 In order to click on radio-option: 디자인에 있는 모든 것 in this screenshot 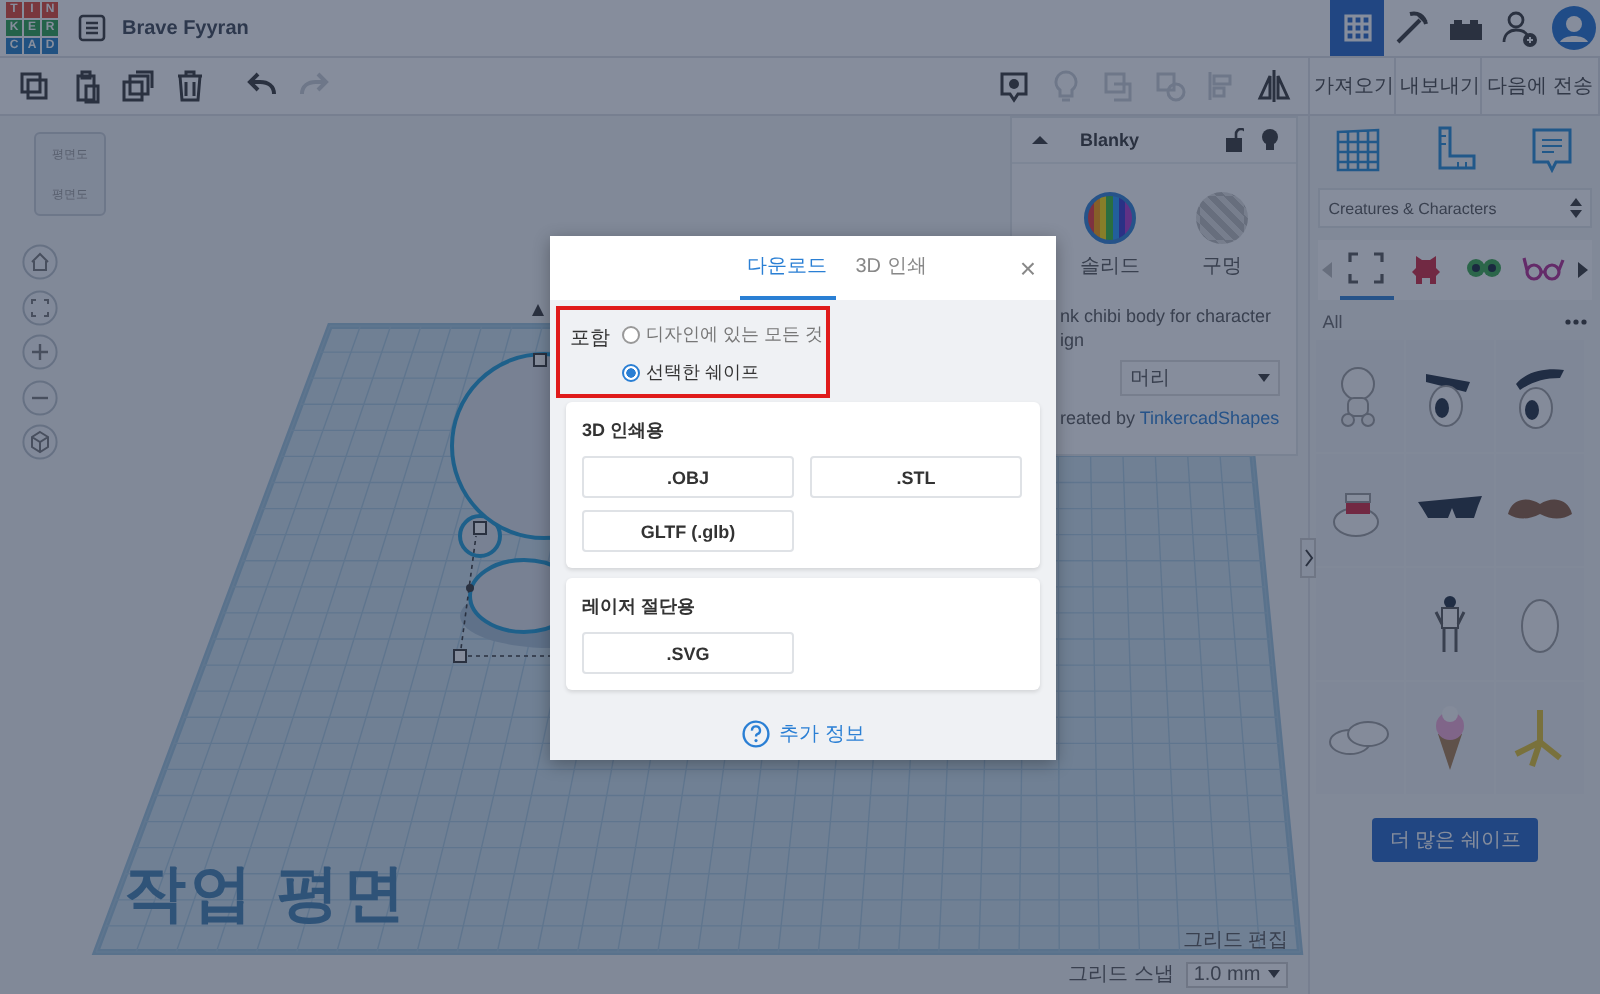, I will do `click(723, 335)`.